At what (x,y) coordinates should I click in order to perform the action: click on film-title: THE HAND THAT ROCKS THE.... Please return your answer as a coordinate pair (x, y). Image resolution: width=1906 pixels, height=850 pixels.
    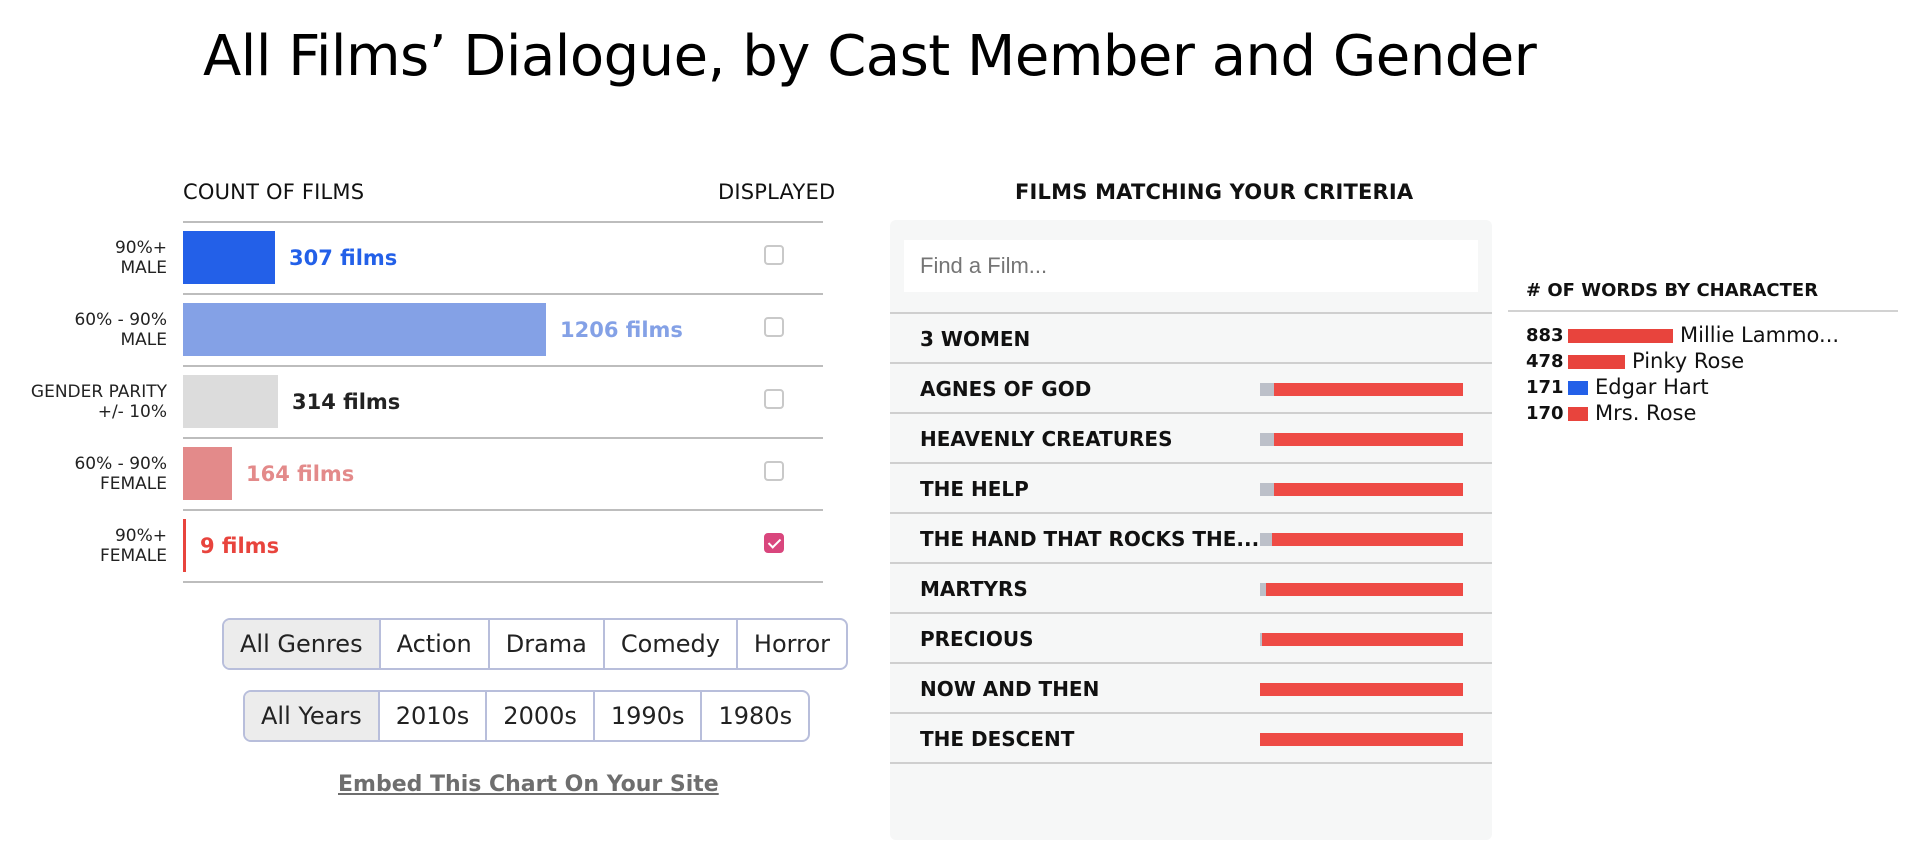
    Looking at the image, I should click on (1090, 539).